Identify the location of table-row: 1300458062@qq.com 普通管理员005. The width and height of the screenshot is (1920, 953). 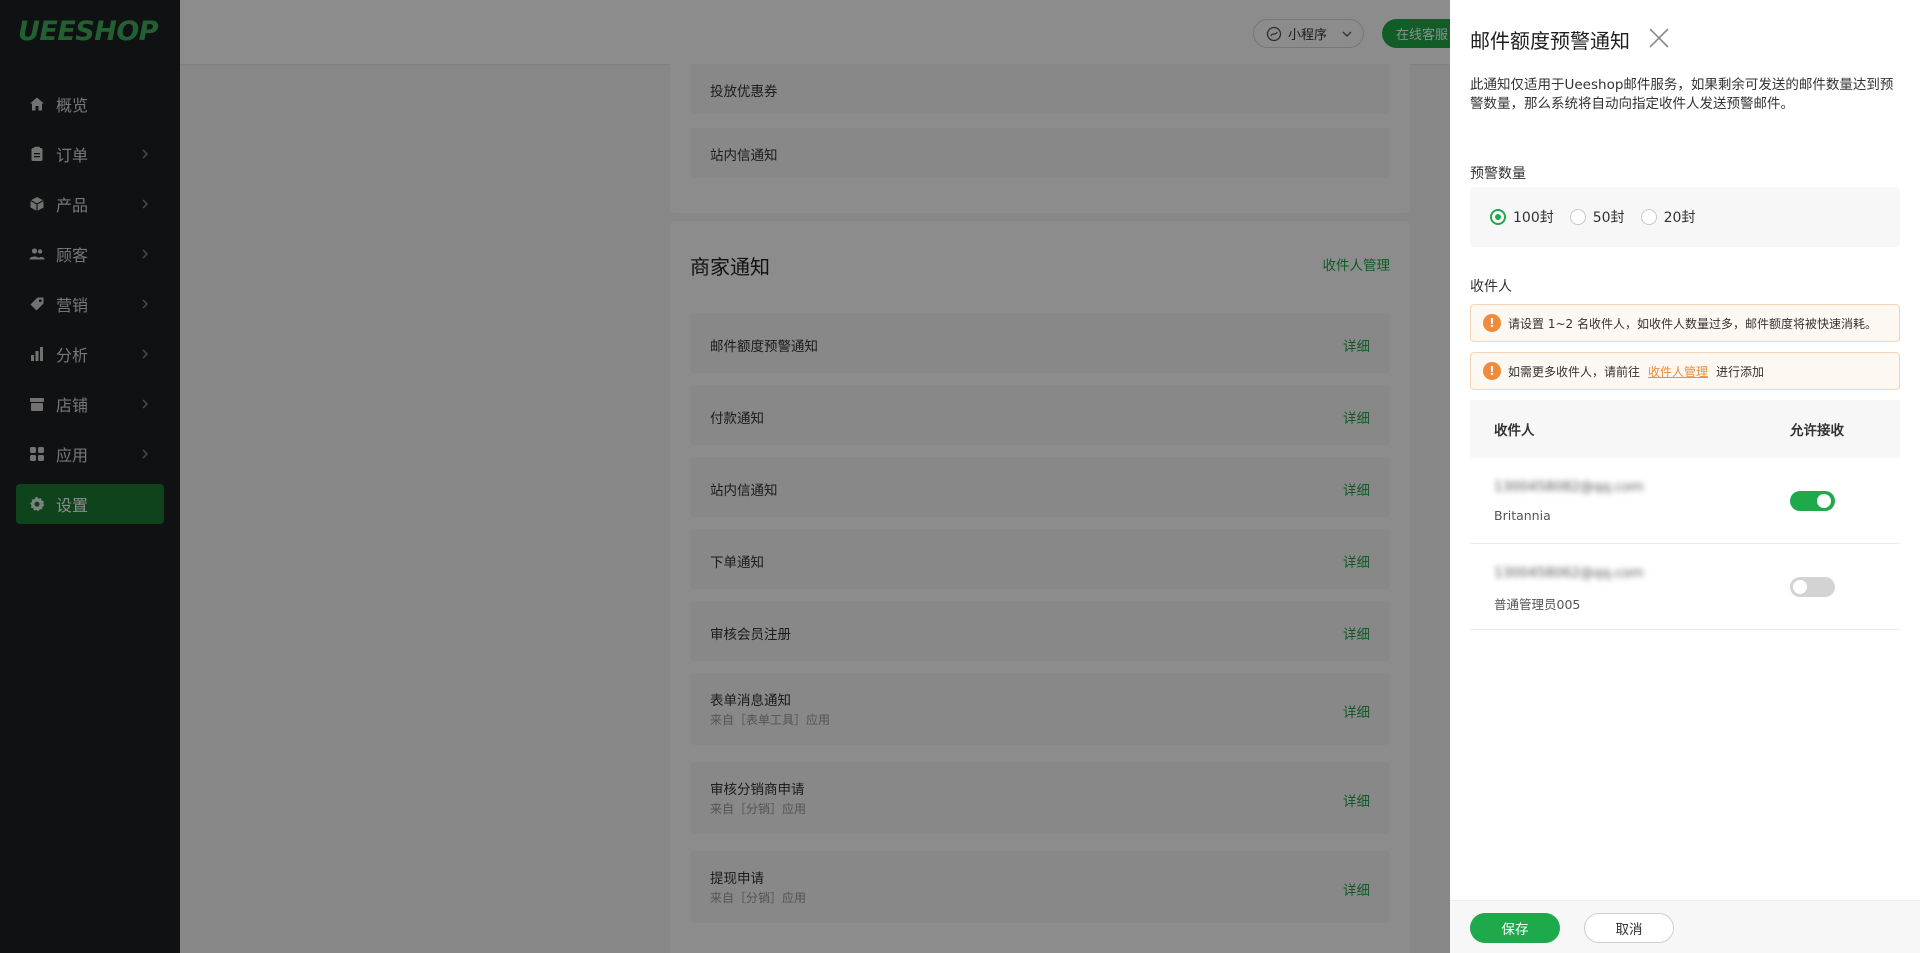
(1685, 587).